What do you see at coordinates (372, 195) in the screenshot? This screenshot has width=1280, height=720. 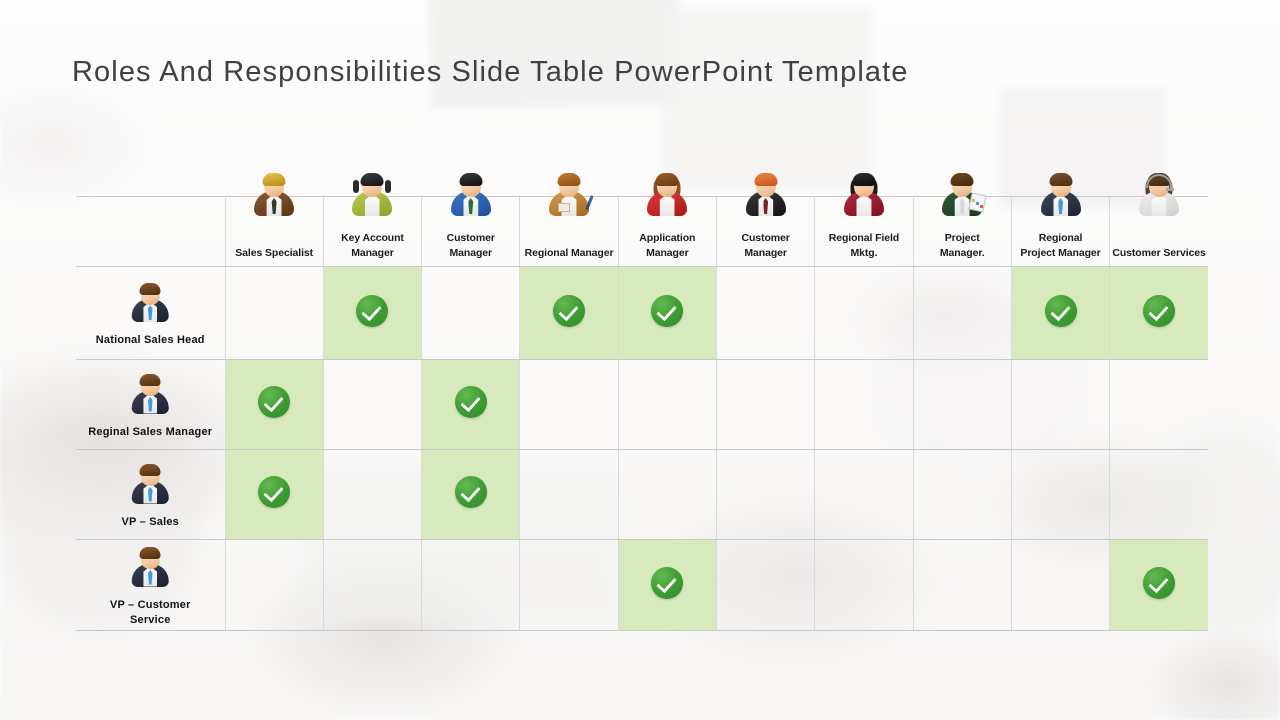 I see `person-icon-key-account-manager` at bounding box center [372, 195].